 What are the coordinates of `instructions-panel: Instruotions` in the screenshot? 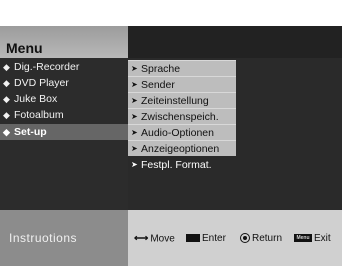 It's located at (64, 238).